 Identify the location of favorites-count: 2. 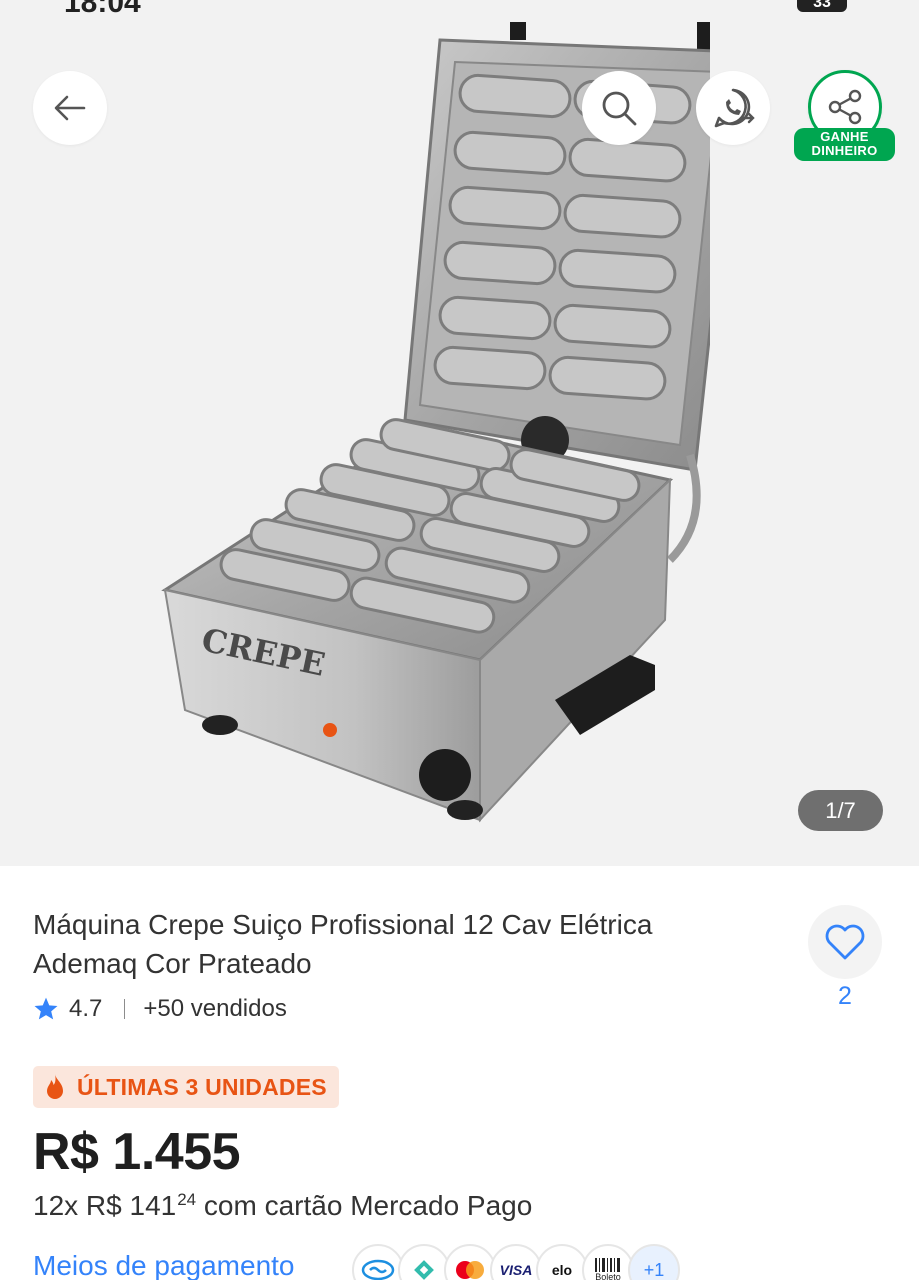
(845, 996).